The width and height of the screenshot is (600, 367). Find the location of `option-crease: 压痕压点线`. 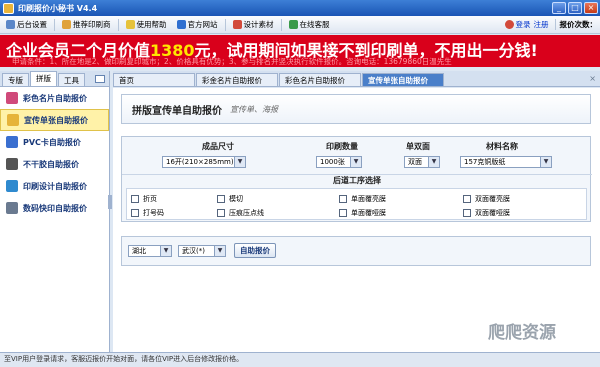

option-crease: 压痕压点线 is located at coordinates (240, 213).